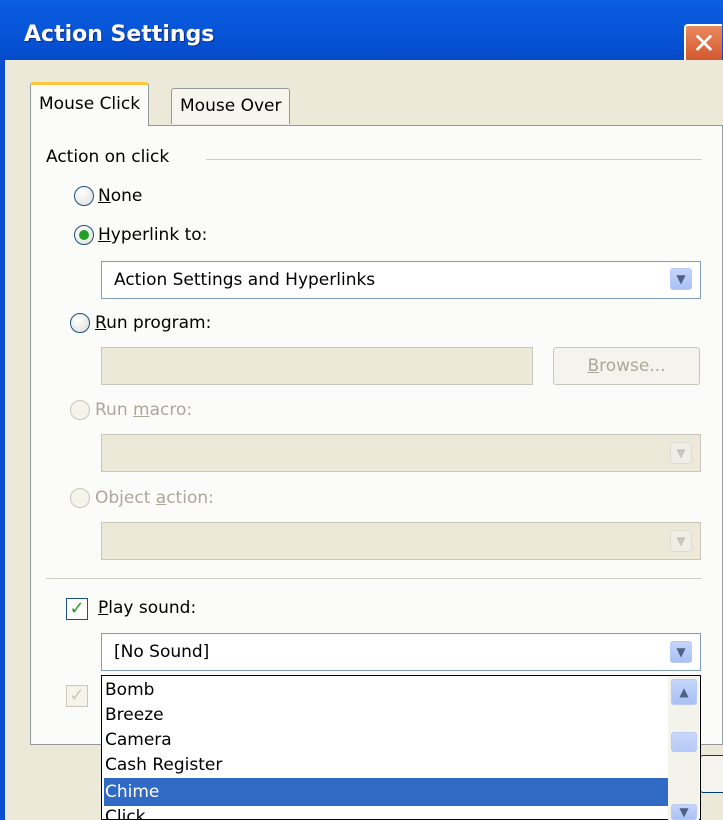 The image size is (723, 820). Describe the element at coordinates (245, 280) in the screenshot. I see `hyperlink-select-value: Action Settings and Hyperlinks` at that location.